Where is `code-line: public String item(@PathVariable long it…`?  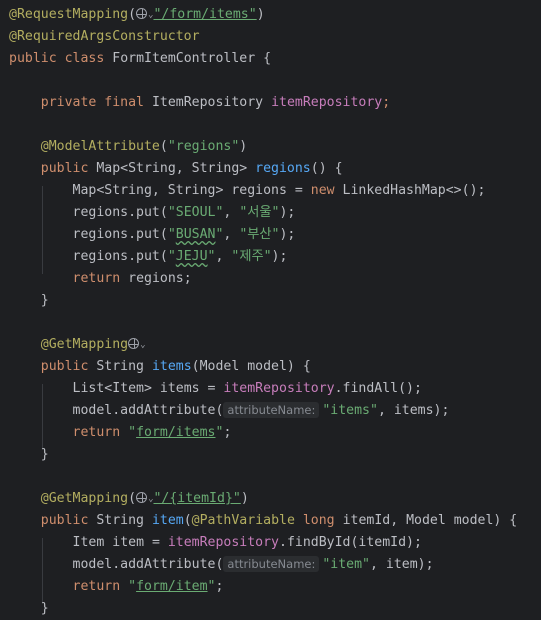
code-line: public String item(@PathVariable long it… is located at coordinates (279, 520).